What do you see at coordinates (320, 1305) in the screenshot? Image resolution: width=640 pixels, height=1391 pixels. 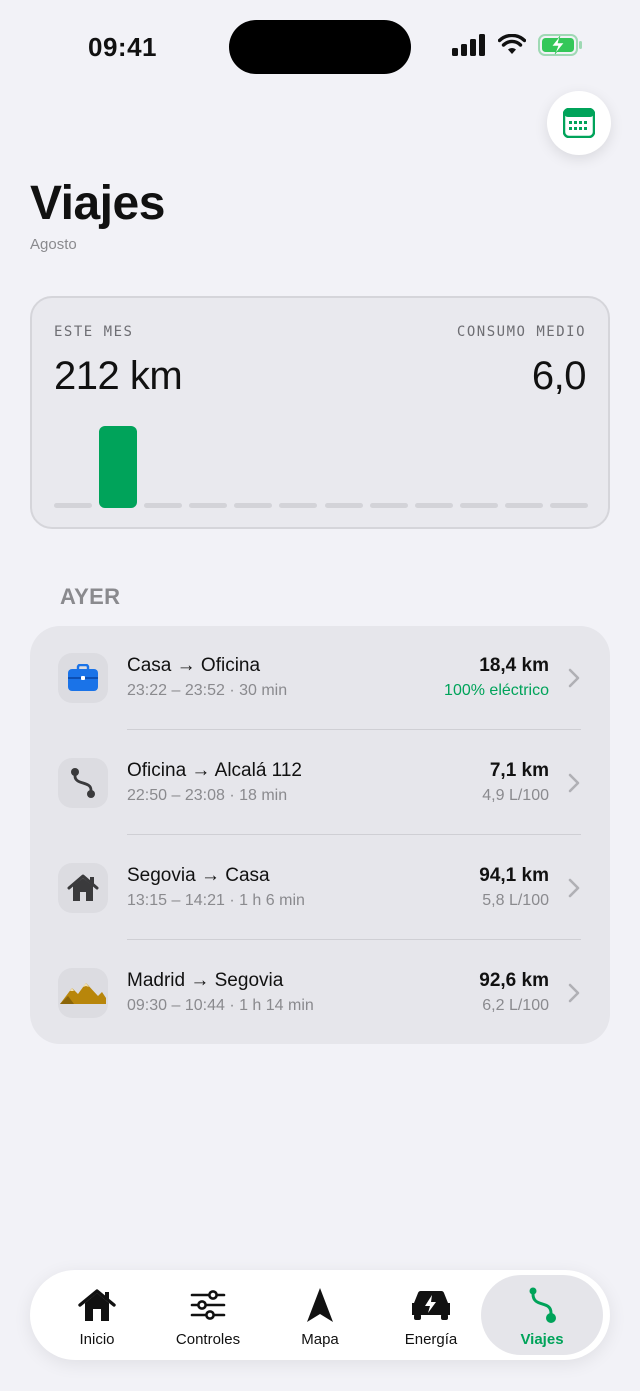 I see `navigation-arrow-icon` at bounding box center [320, 1305].